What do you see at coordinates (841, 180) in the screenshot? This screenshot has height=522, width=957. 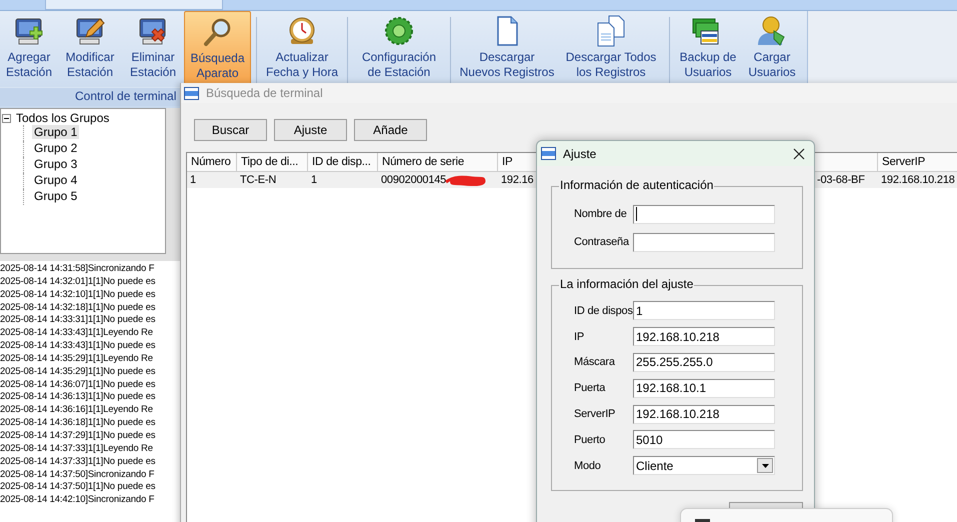 I see `table-cell-text: -03-68-BF` at bounding box center [841, 180].